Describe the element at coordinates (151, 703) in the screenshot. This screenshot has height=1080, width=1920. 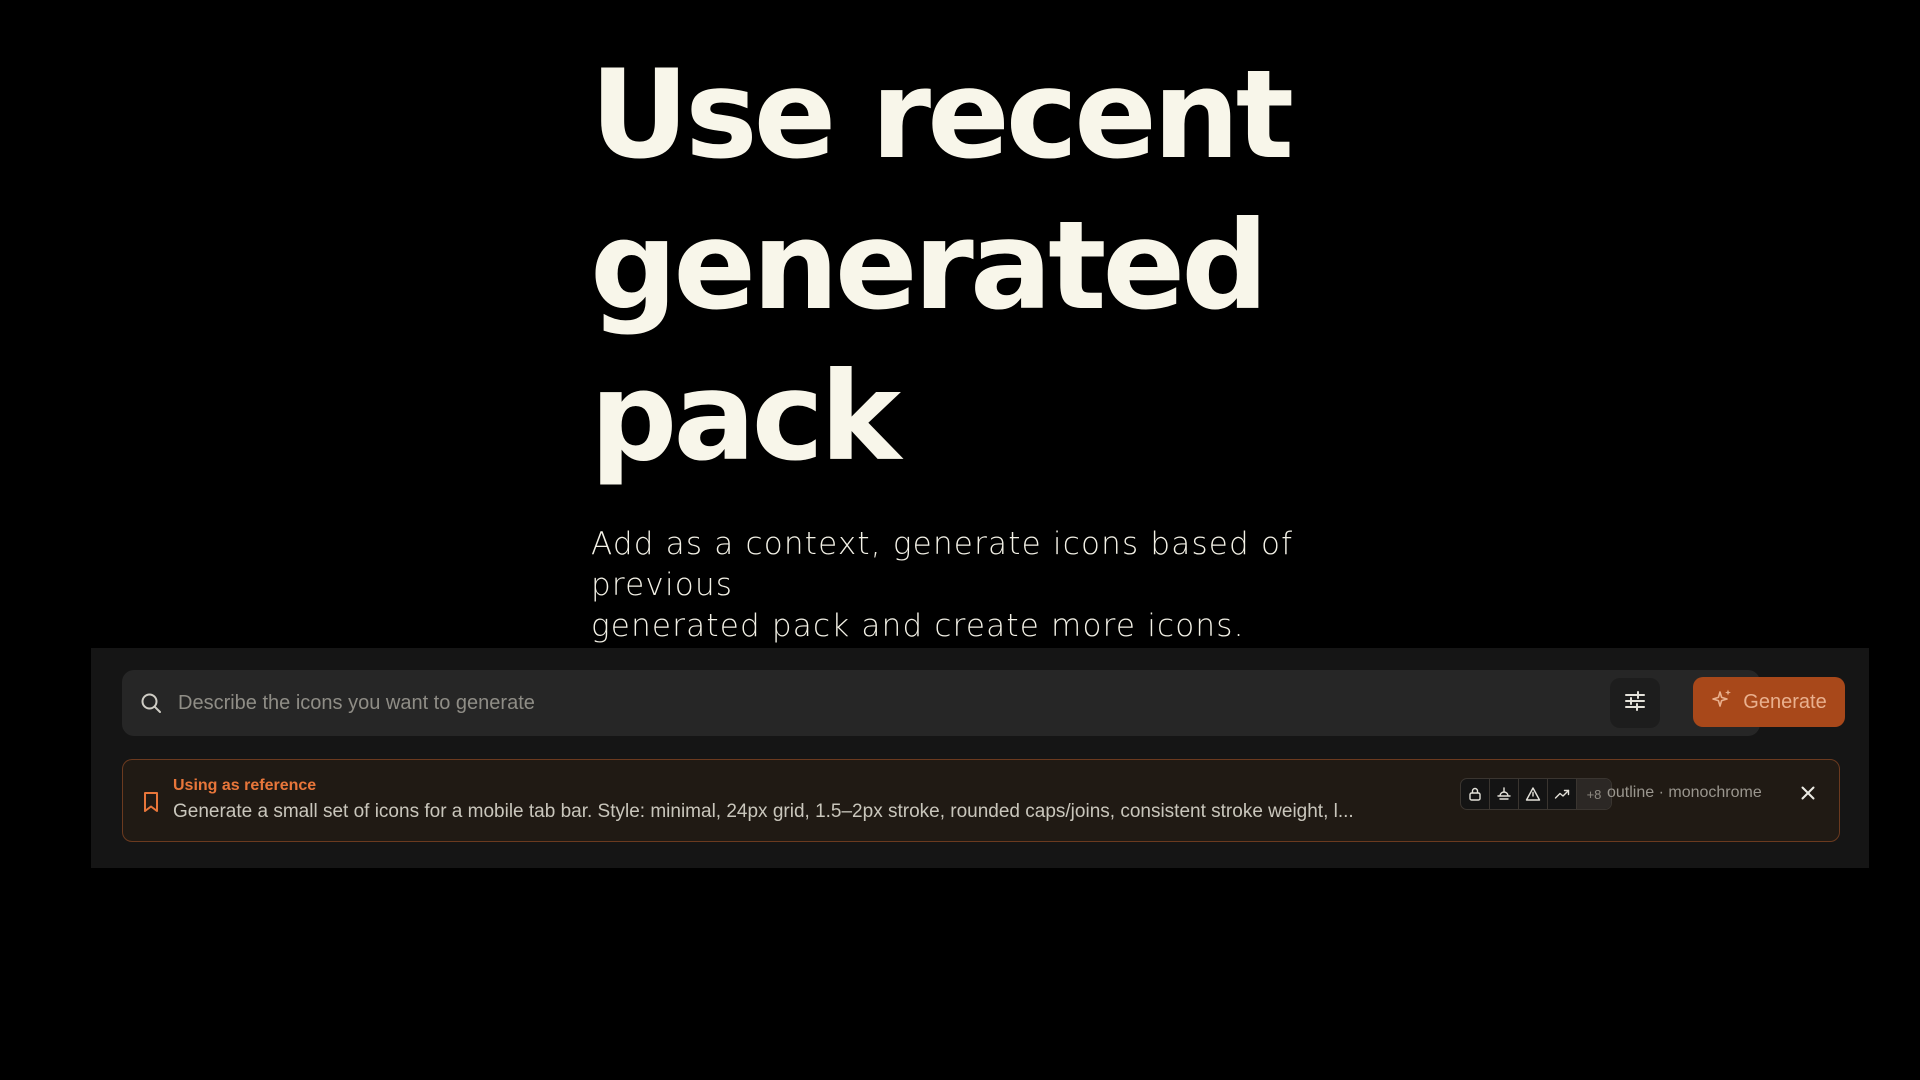
I see `search-icon` at that location.